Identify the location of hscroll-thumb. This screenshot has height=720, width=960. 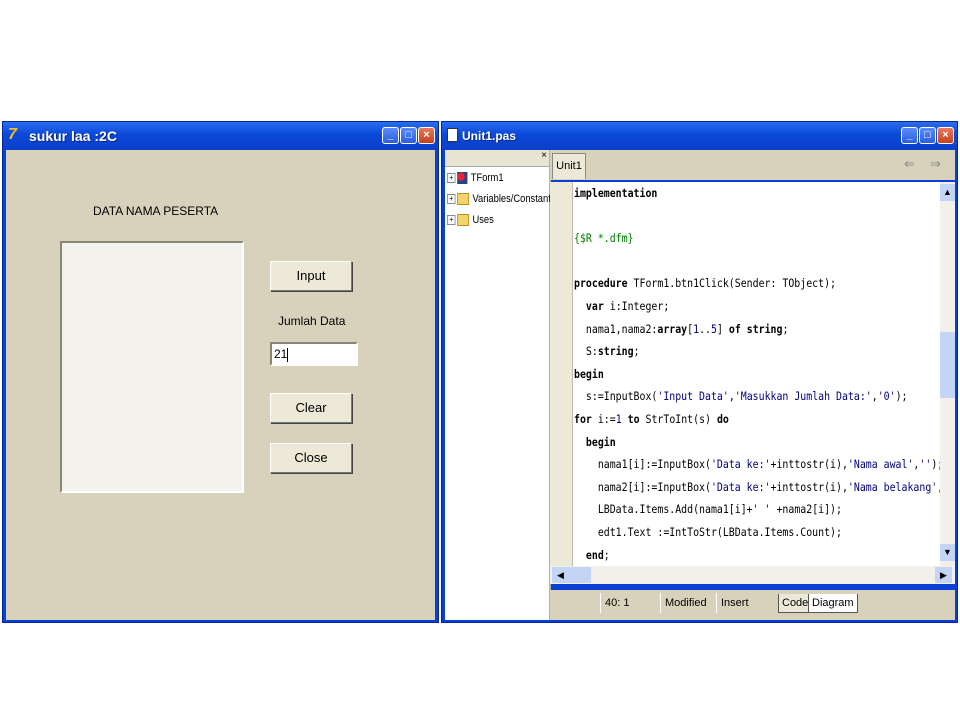
(580, 575).